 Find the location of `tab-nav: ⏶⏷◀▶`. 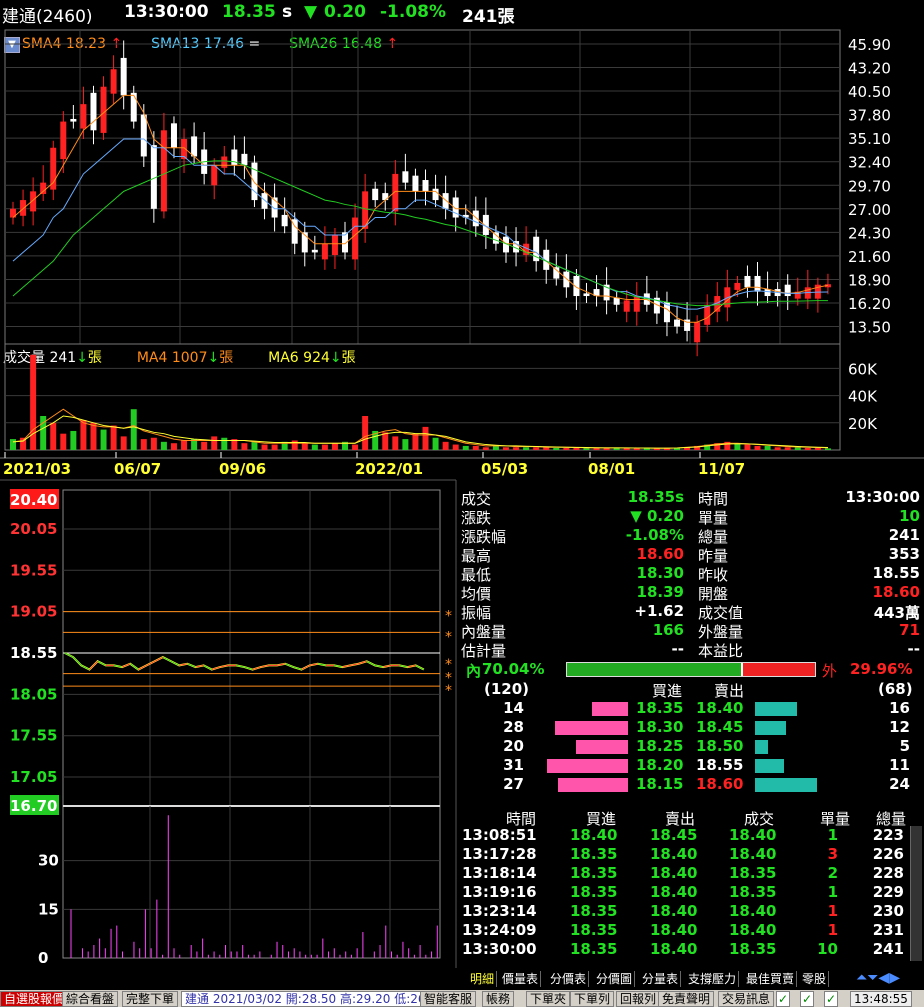

tab-nav: ⏶⏷◀▶ is located at coordinates (878, 978).